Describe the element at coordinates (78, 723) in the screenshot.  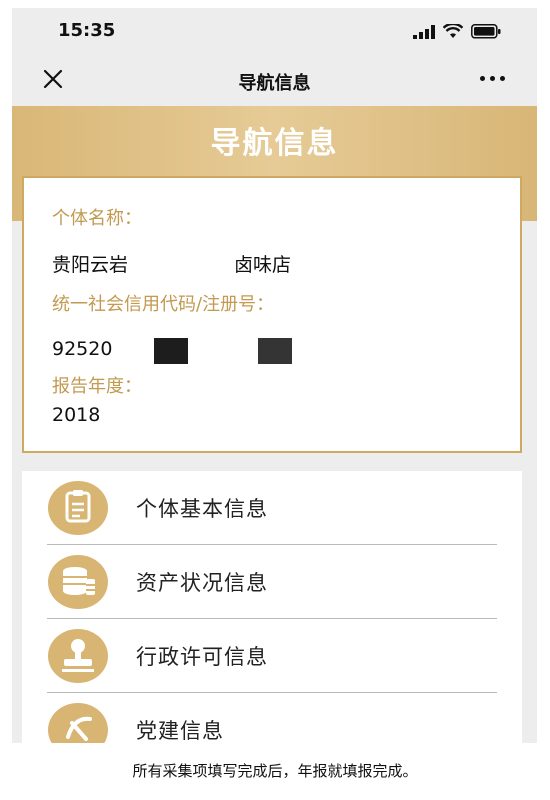
I see `party-emblem-icon` at that location.